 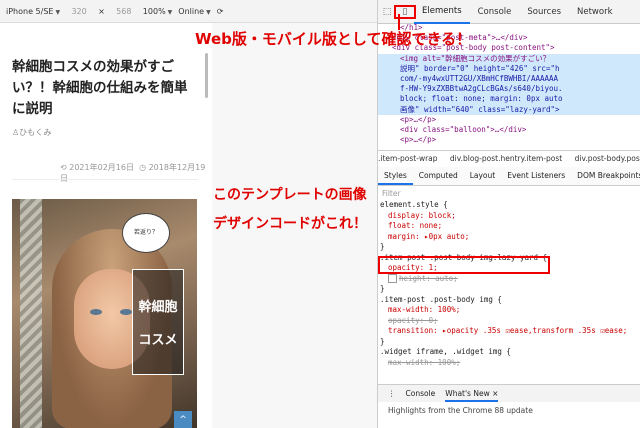 What do you see at coordinates (101, 167) in the screenshot?
I see `updated-date: 2021年02月16日` at bounding box center [101, 167].